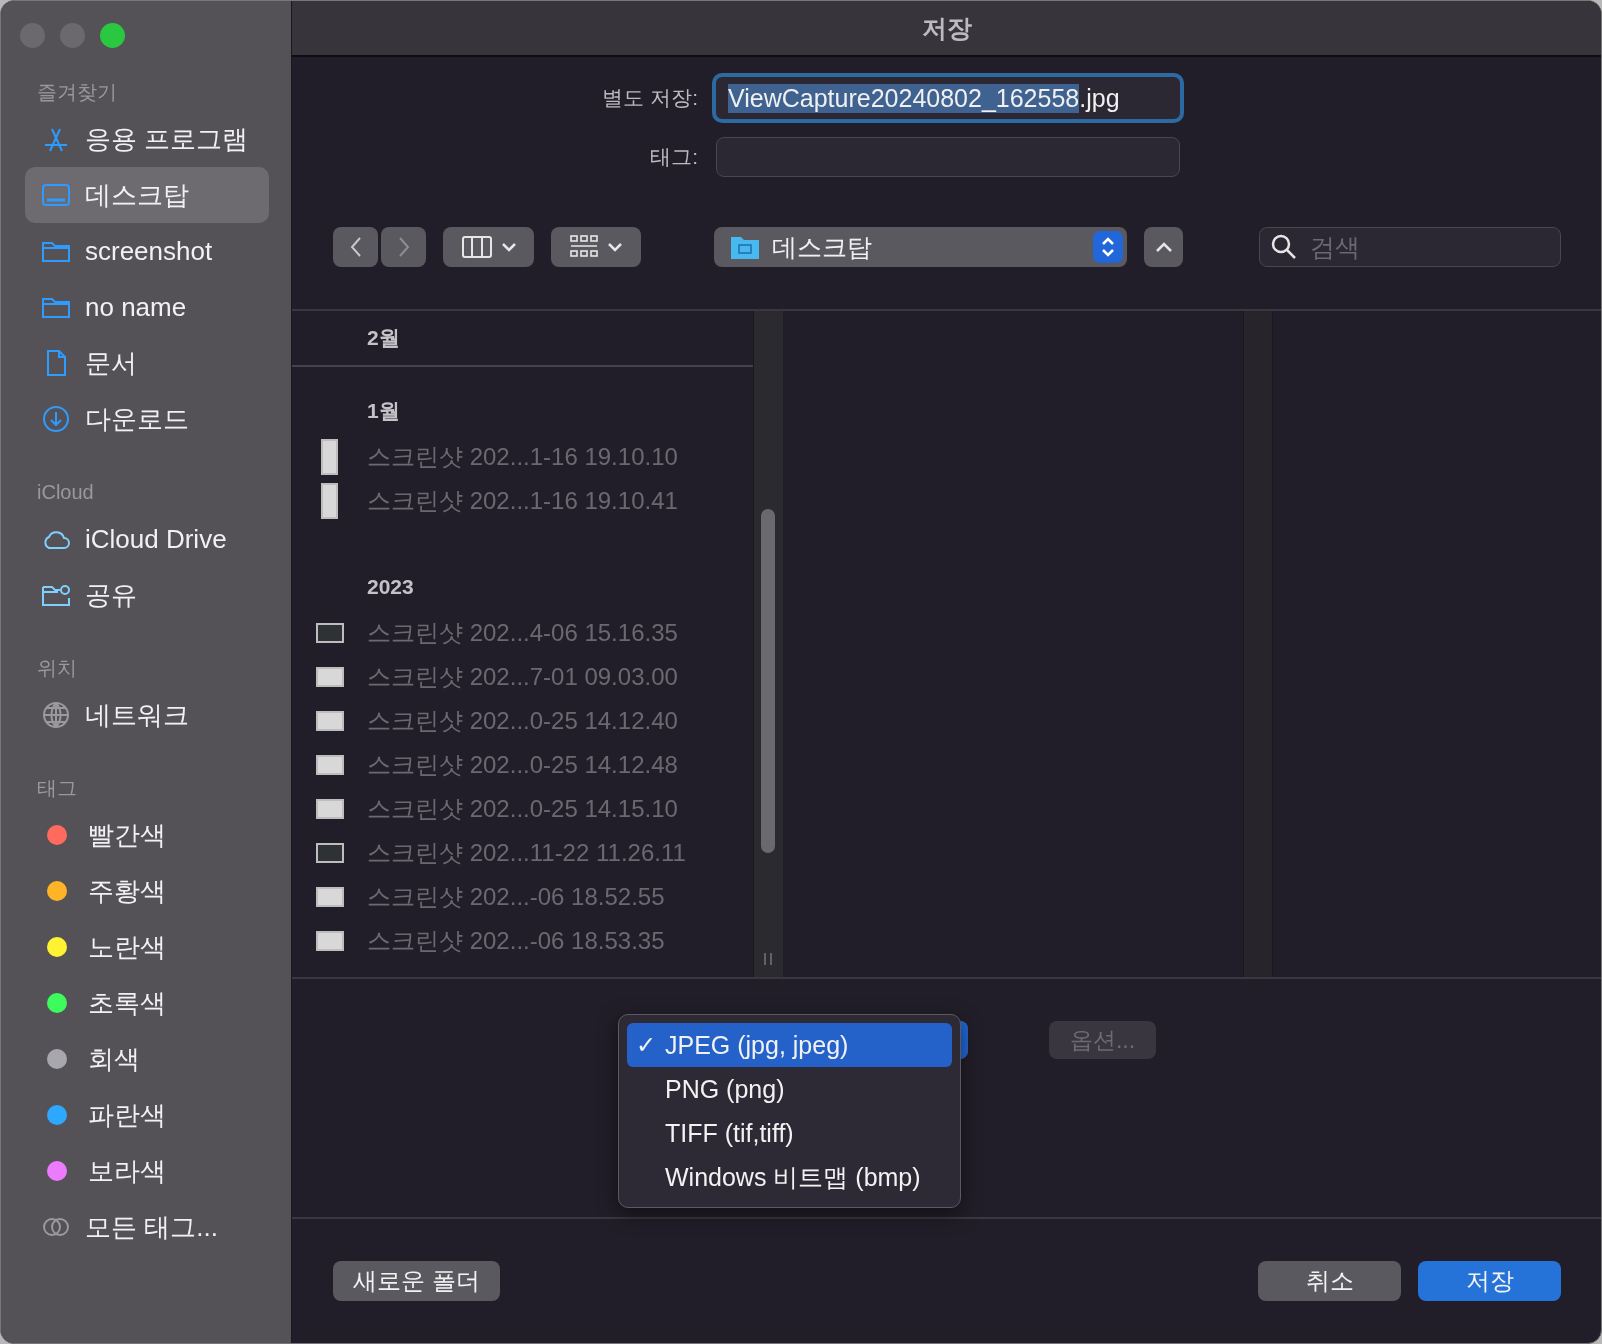 The height and width of the screenshot is (1344, 1602). What do you see at coordinates (147, 1003) in the screenshot?
I see `sidebar-item: 초록색` at bounding box center [147, 1003].